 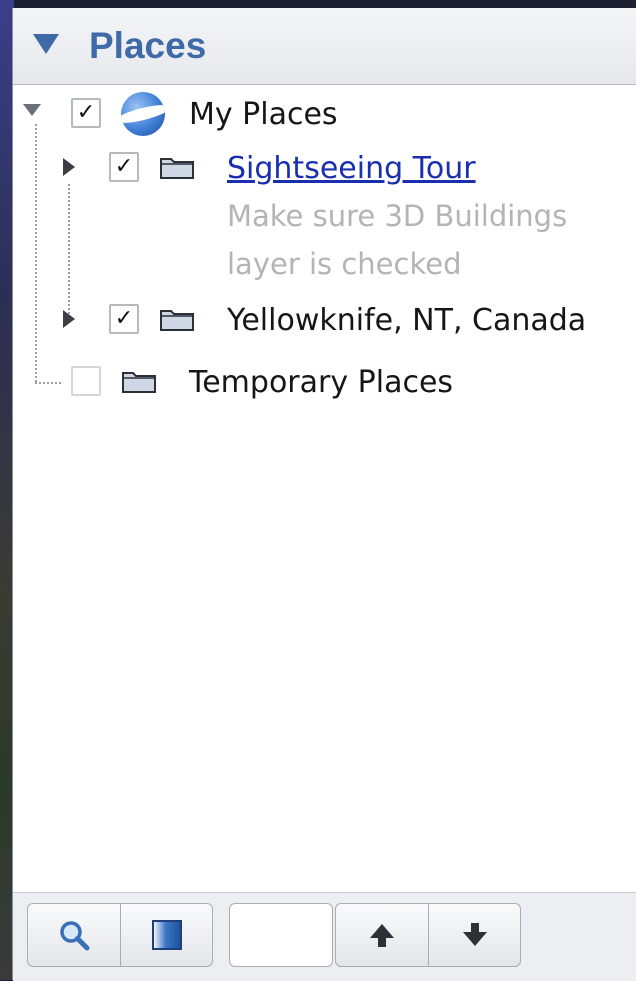 I want to click on item-description: layer is checked, so click(x=344, y=264).